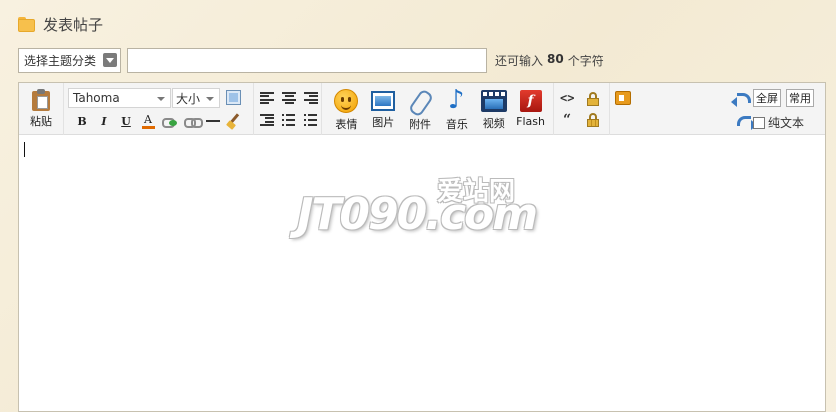  I want to click on folder-icon, so click(26, 24).